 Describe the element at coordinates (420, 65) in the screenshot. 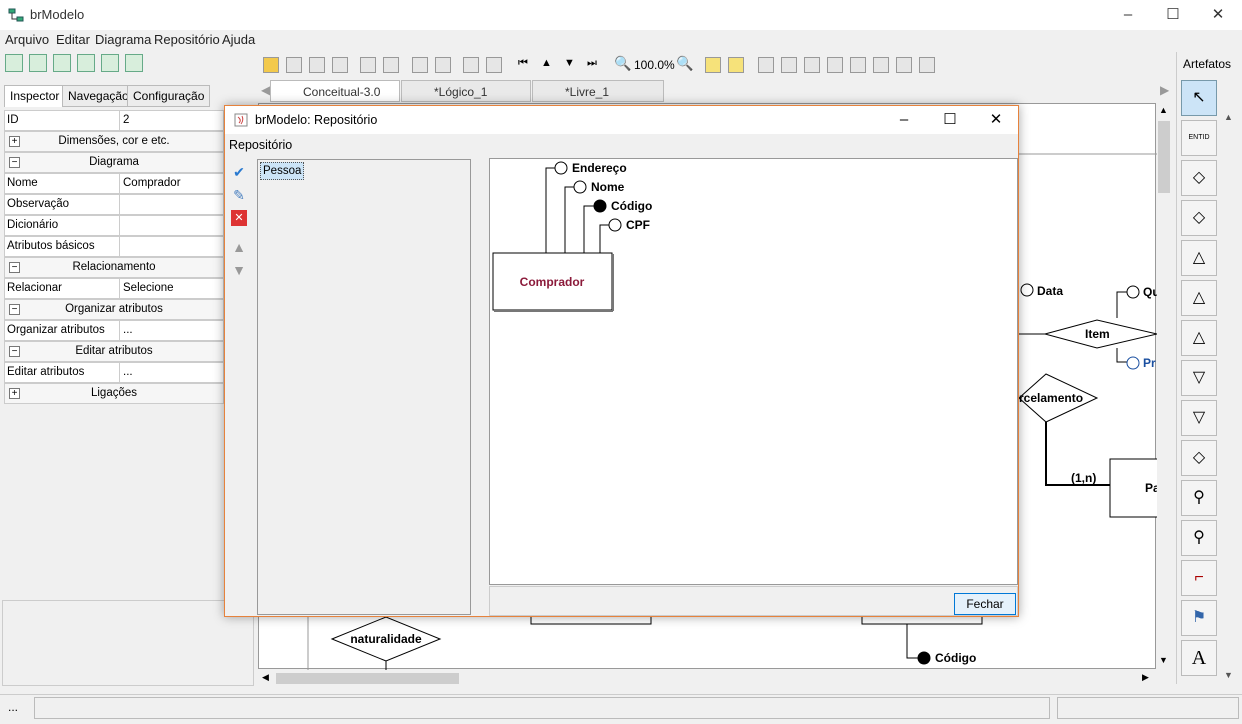

I see `align-left-icon` at that location.